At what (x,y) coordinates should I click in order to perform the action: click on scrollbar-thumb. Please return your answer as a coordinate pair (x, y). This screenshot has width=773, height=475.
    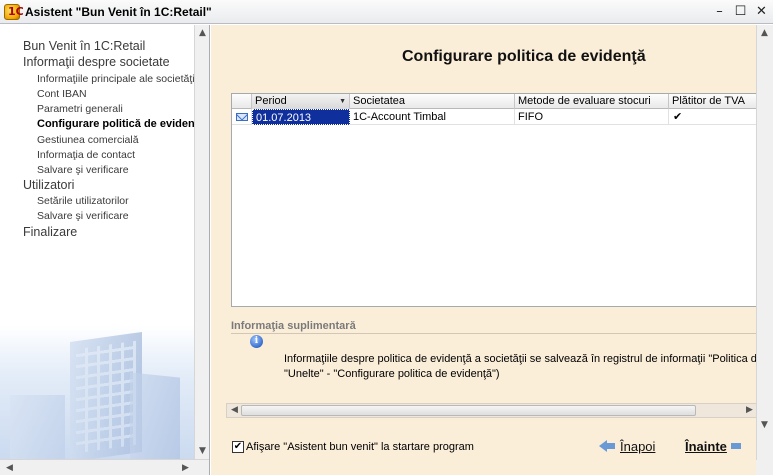
    Looking at the image, I should click on (468, 410).